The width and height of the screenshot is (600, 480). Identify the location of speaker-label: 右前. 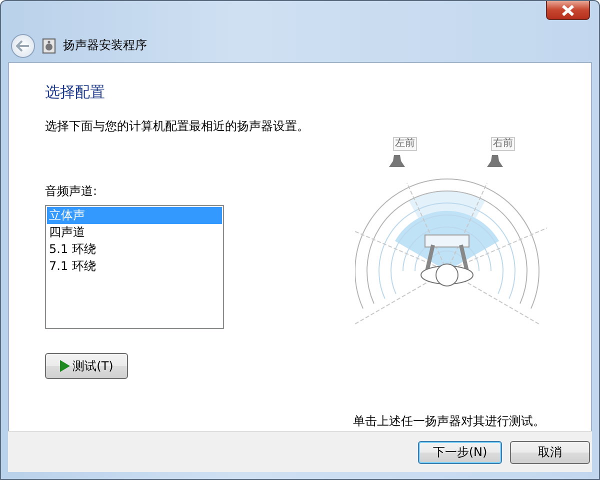
(503, 144).